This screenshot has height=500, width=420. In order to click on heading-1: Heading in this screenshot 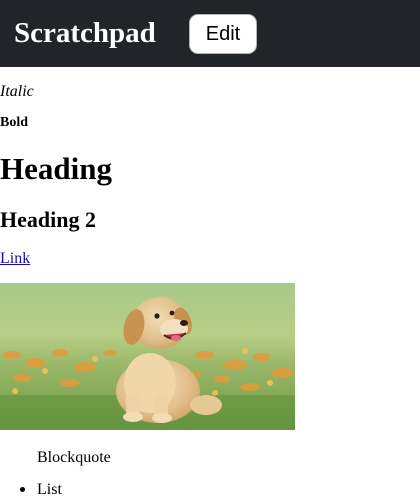, I will do `click(56, 168)`.